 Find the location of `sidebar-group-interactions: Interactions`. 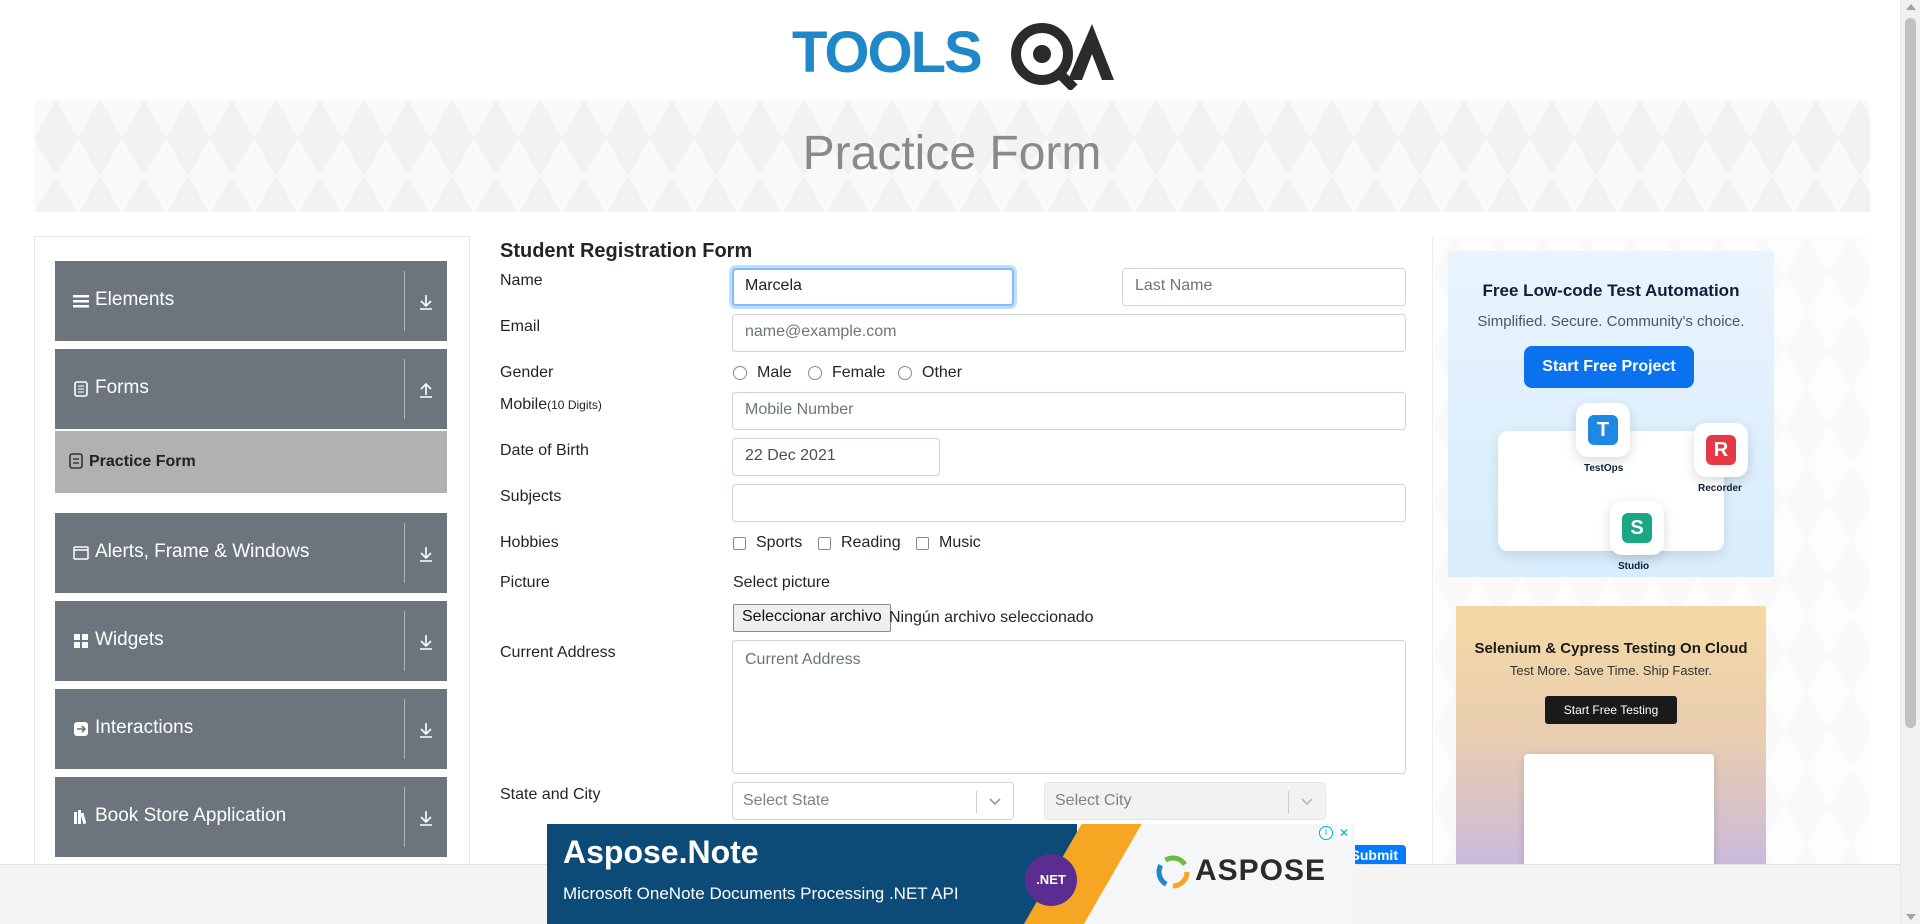

sidebar-group-interactions: Interactions is located at coordinates (251, 729).